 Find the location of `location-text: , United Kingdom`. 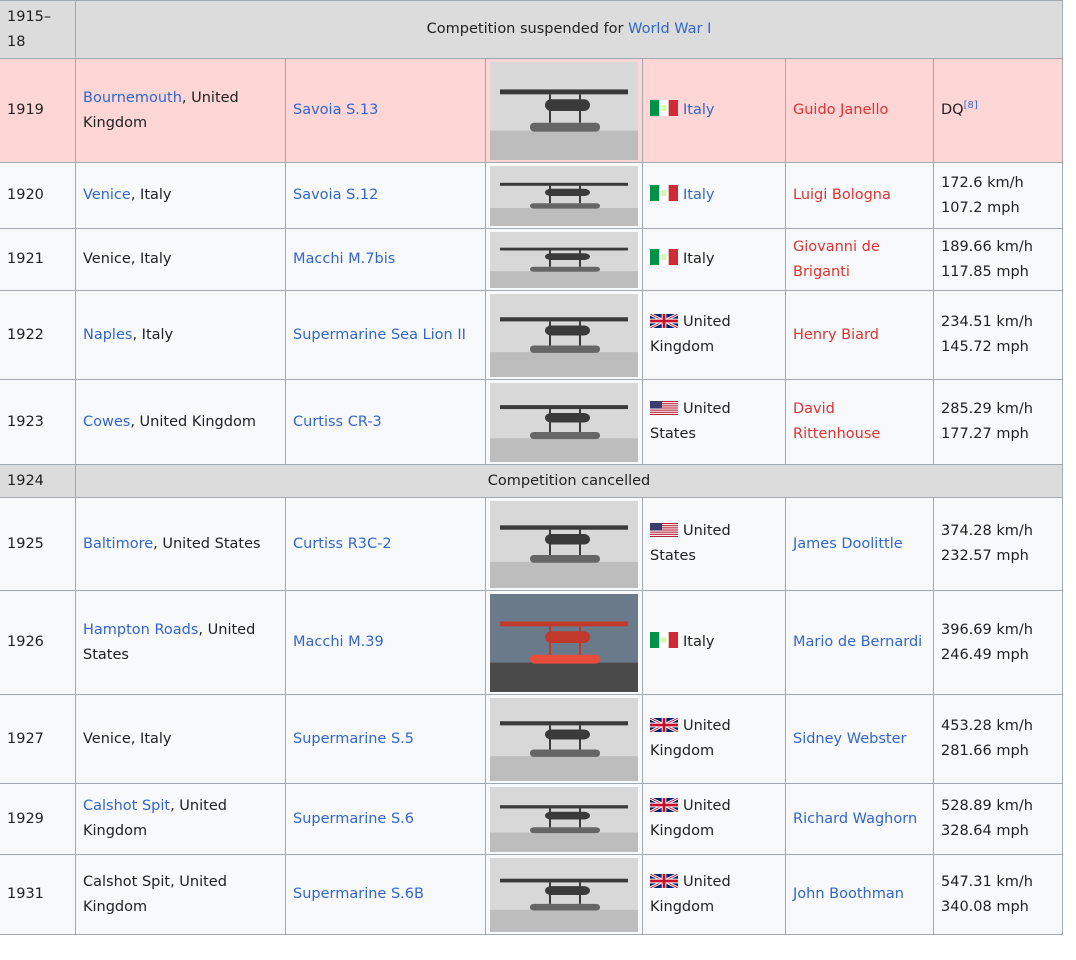

location-text: , United Kingdom is located at coordinates (193, 421).